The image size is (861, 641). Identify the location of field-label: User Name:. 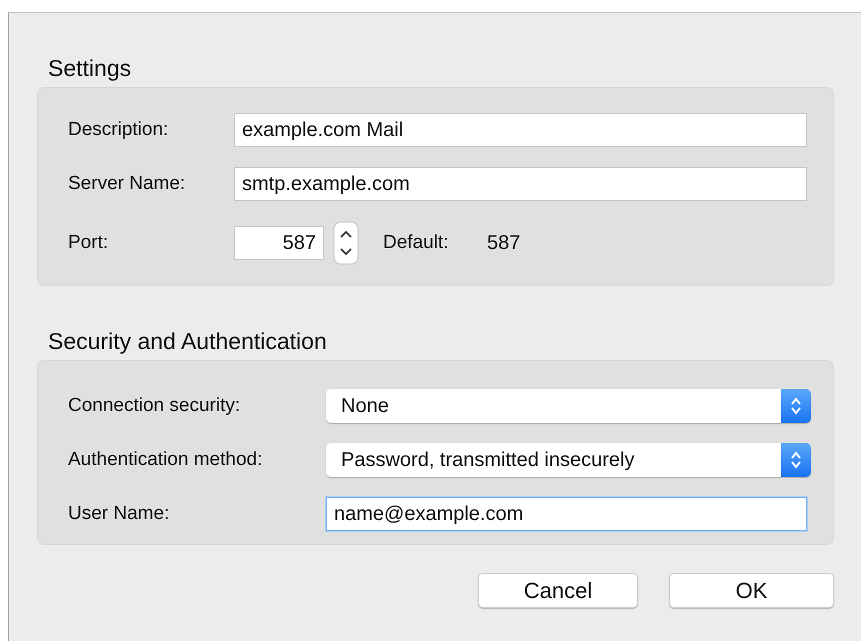
(119, 514).